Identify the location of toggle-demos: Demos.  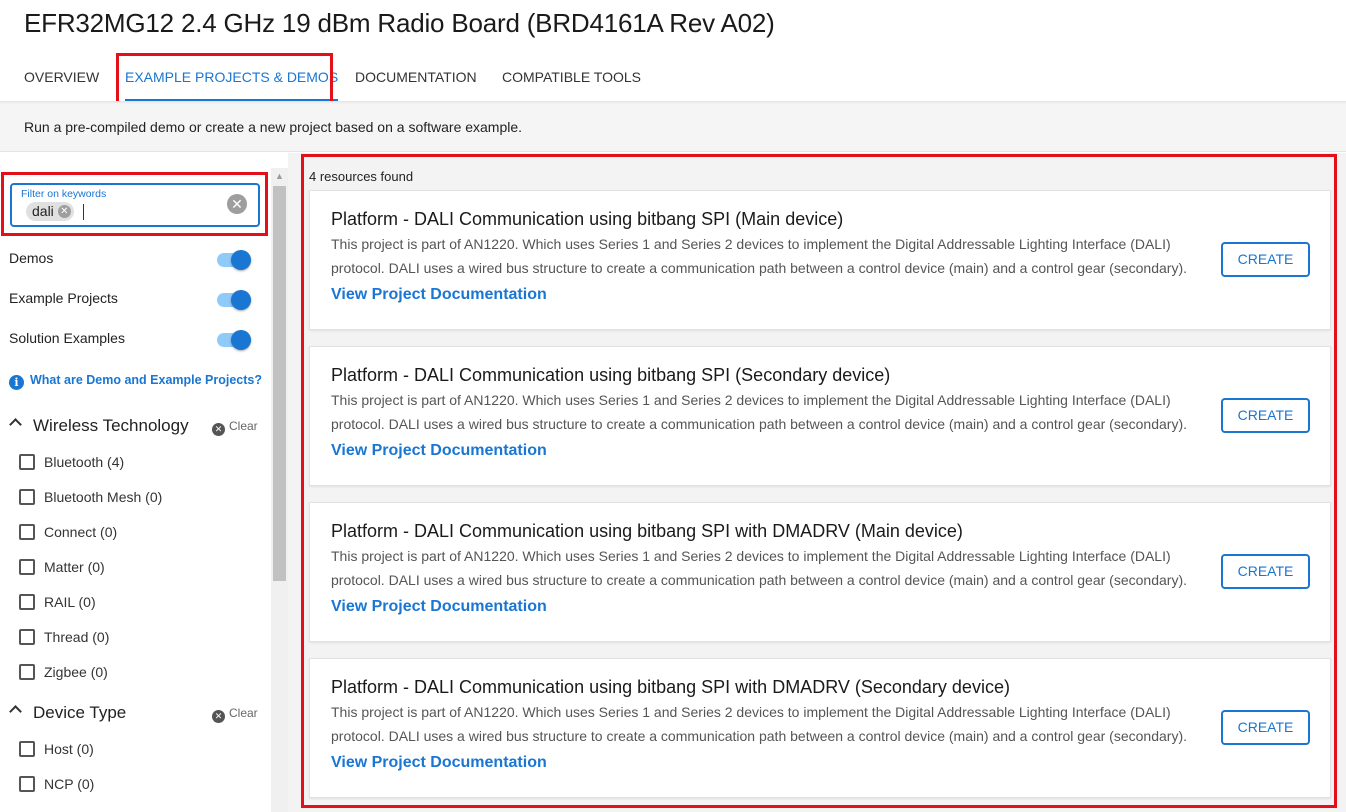
(134, 259).